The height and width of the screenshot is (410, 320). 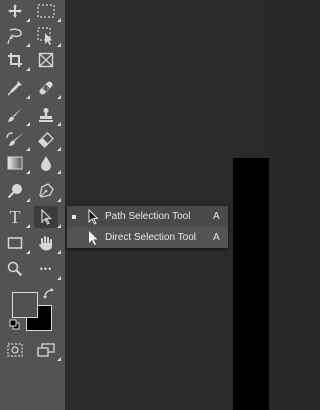 I want to click on frame-tool-button, so click(x=46, y=60).